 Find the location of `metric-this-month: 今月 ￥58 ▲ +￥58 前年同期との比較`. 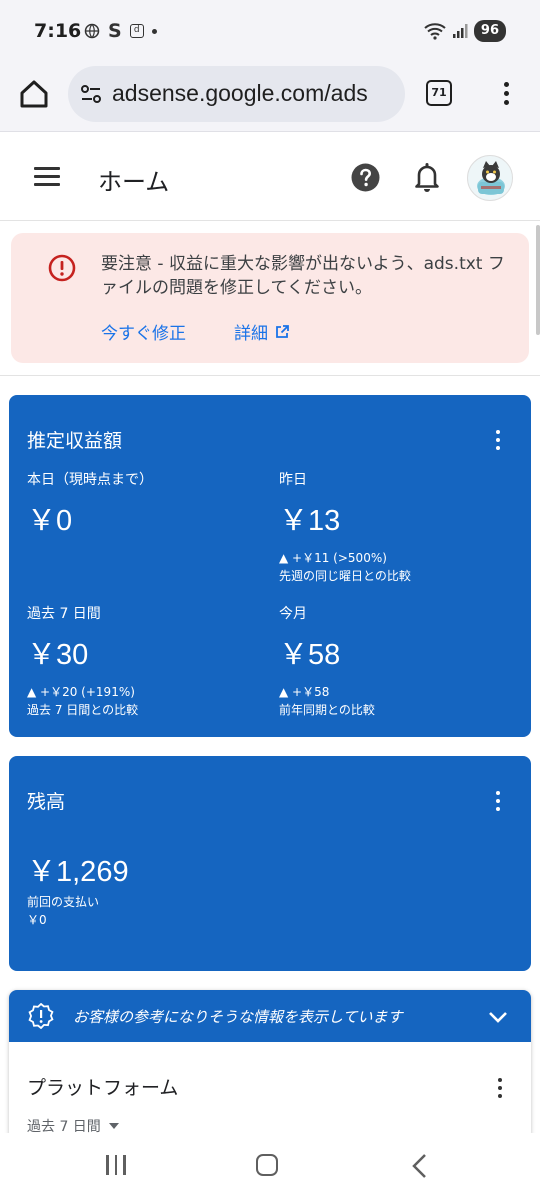

metric-this-month: 今月 ￥58 ▲ +￥58 前年同期との比較 is located at coordinates (399, 661).